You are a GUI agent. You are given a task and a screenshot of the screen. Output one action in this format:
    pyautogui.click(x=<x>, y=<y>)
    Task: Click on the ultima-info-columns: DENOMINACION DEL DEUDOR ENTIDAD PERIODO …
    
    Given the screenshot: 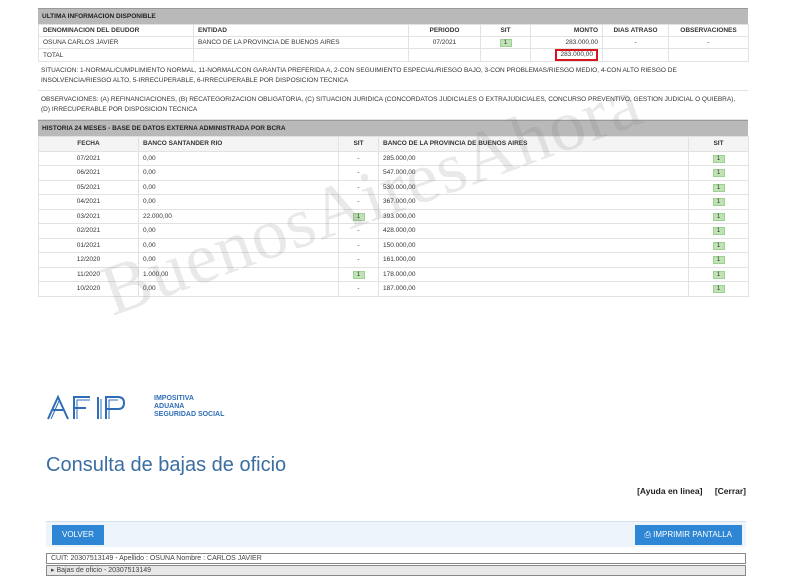 What is the action you would take?
    pyautogui.click(x=393, y=30)
    